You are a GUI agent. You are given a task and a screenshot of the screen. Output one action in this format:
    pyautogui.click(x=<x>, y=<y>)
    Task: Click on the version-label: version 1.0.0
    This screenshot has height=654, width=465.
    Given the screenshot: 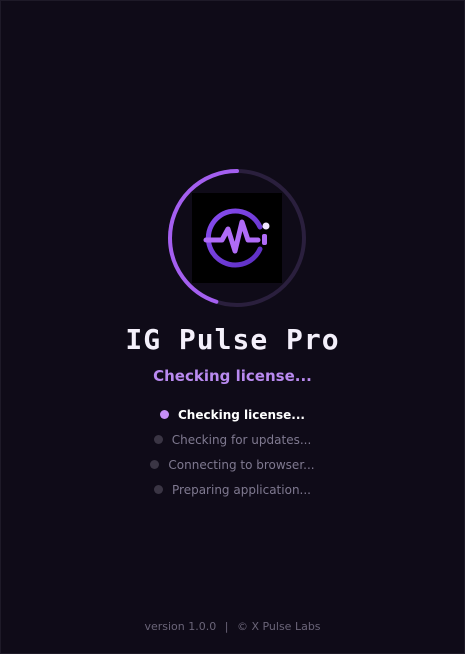 What is the action you would take?
    pyautogui.click(x=180, y=626)
    